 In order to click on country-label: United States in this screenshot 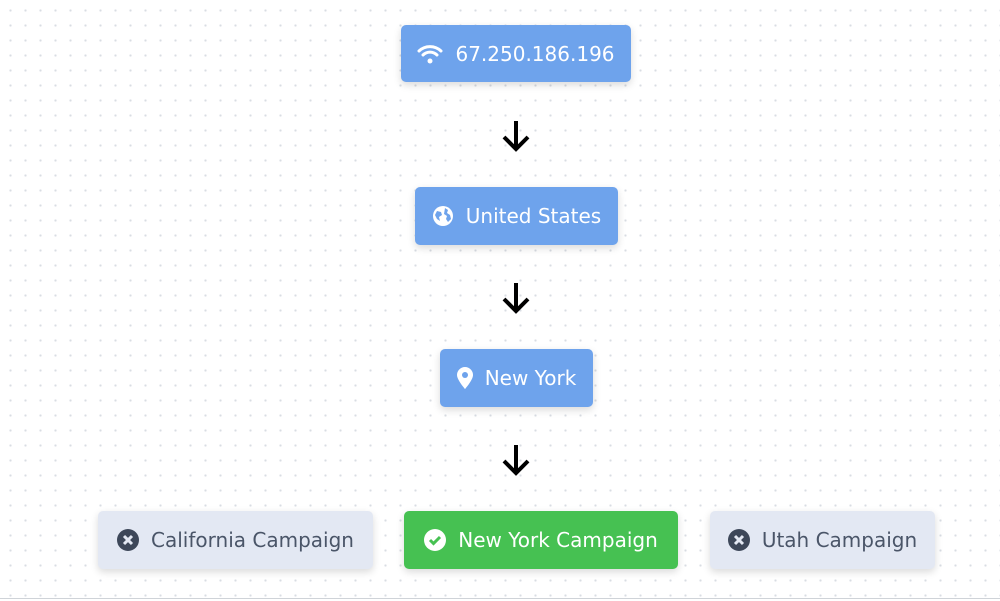, I will do `click(533, 216)`.